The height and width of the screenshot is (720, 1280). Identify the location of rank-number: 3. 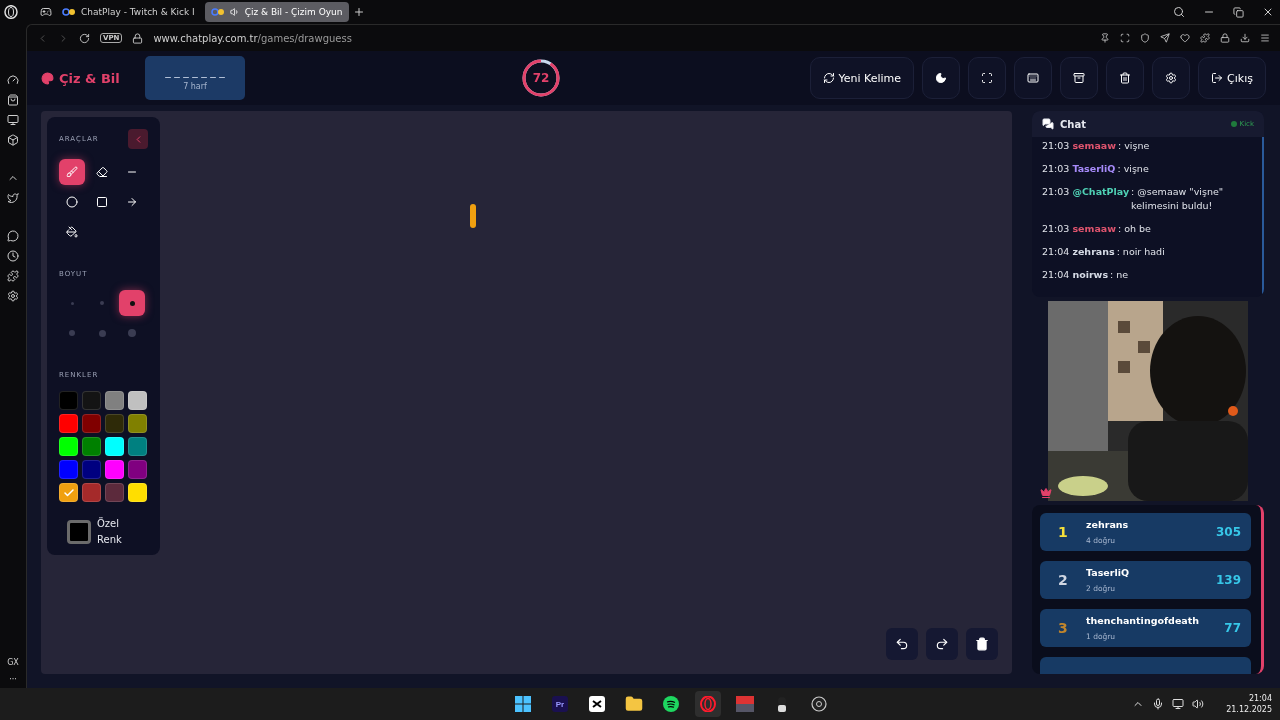
(1063, 628).